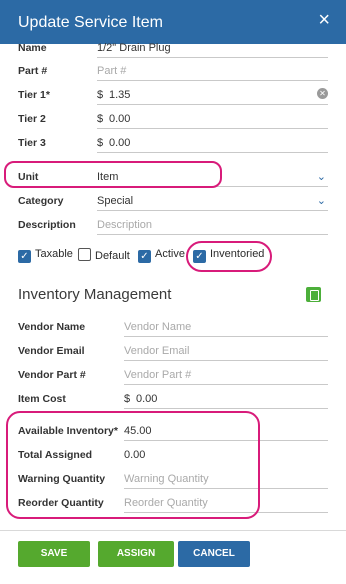  I want to click on spreadsheet-icon, so click(313, 294).